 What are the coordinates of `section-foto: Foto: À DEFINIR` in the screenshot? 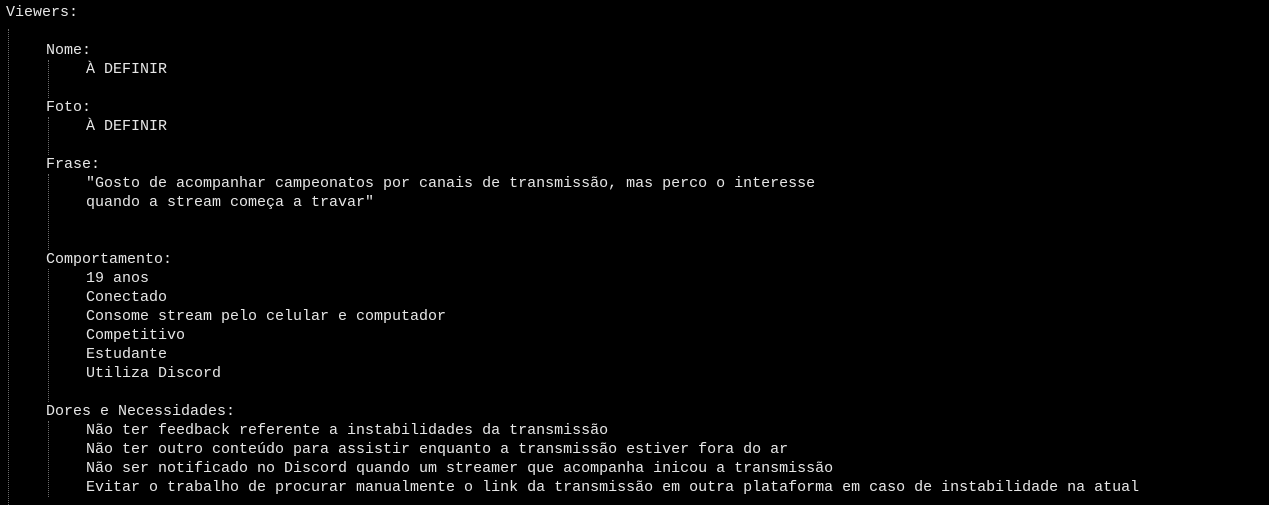 It's located at (656, 126).